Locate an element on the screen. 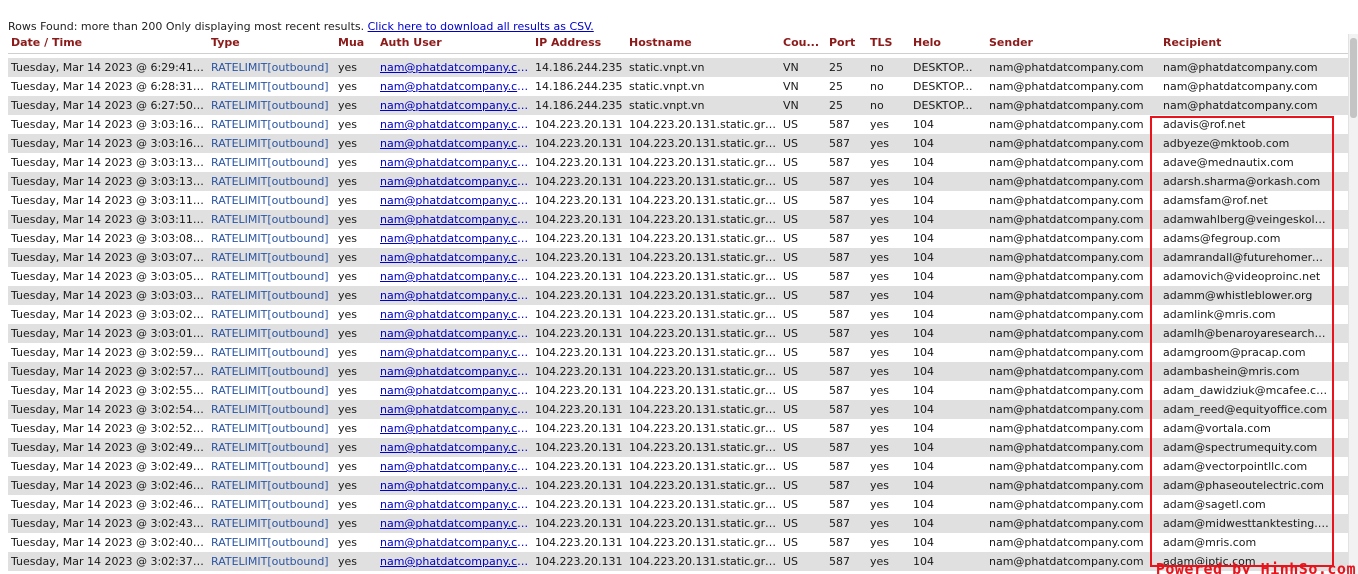 This screenshot has height=574, width=1358. cell-port: 25 is located at coordinates (836, 67).